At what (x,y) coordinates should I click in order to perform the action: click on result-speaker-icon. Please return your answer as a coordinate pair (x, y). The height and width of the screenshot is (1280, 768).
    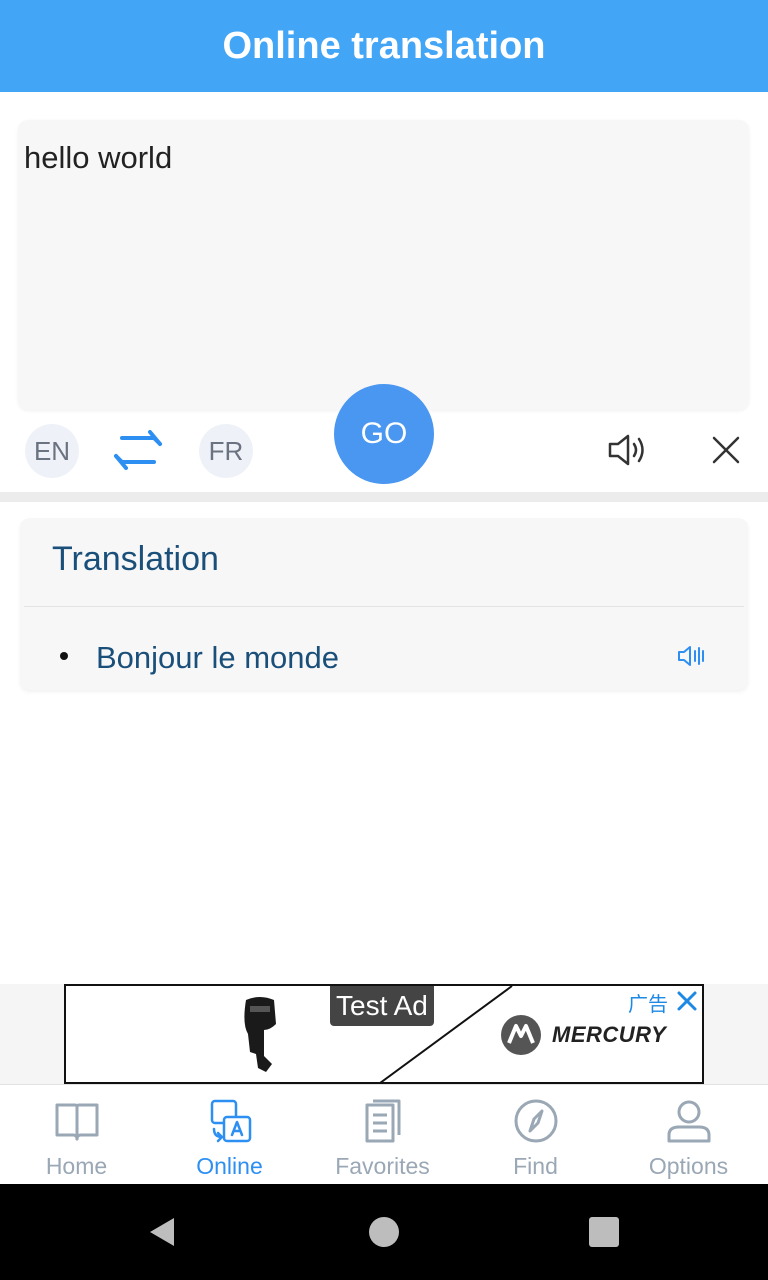
    Looking at the image, I should click on (692, 656).